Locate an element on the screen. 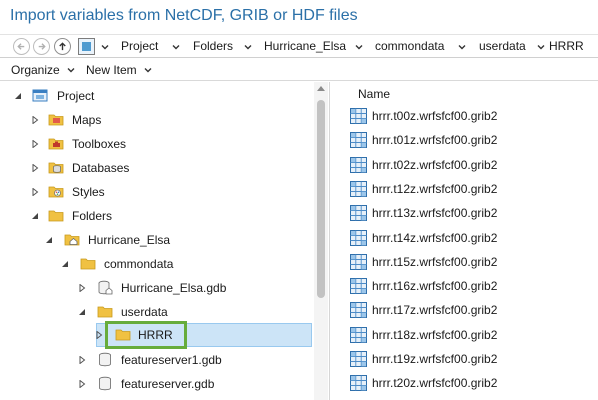 The image size is (598, 400). tree-item-featureserver1-gdb: featureserver1.gdb is located at coordinates (156, 360).